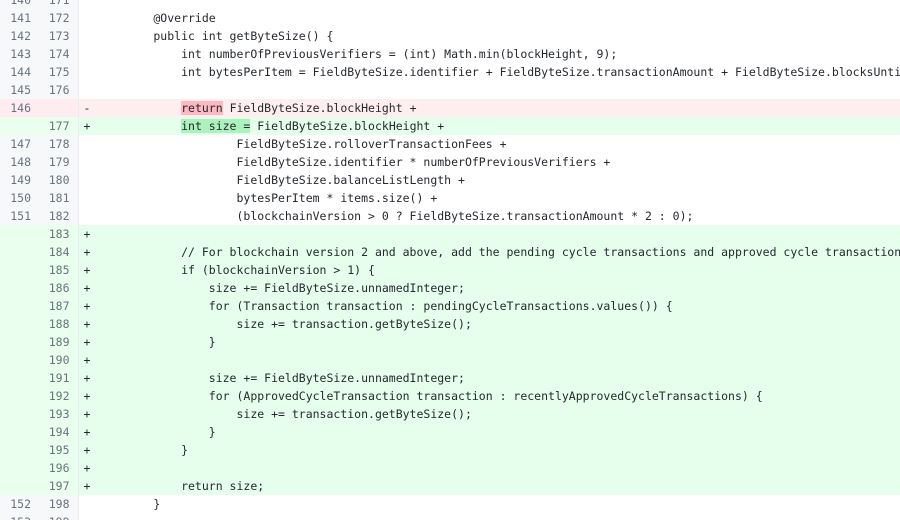  Describe the element at coordinates (59, 414) in the screenshot. I see `line-number-new: 193` at that location.